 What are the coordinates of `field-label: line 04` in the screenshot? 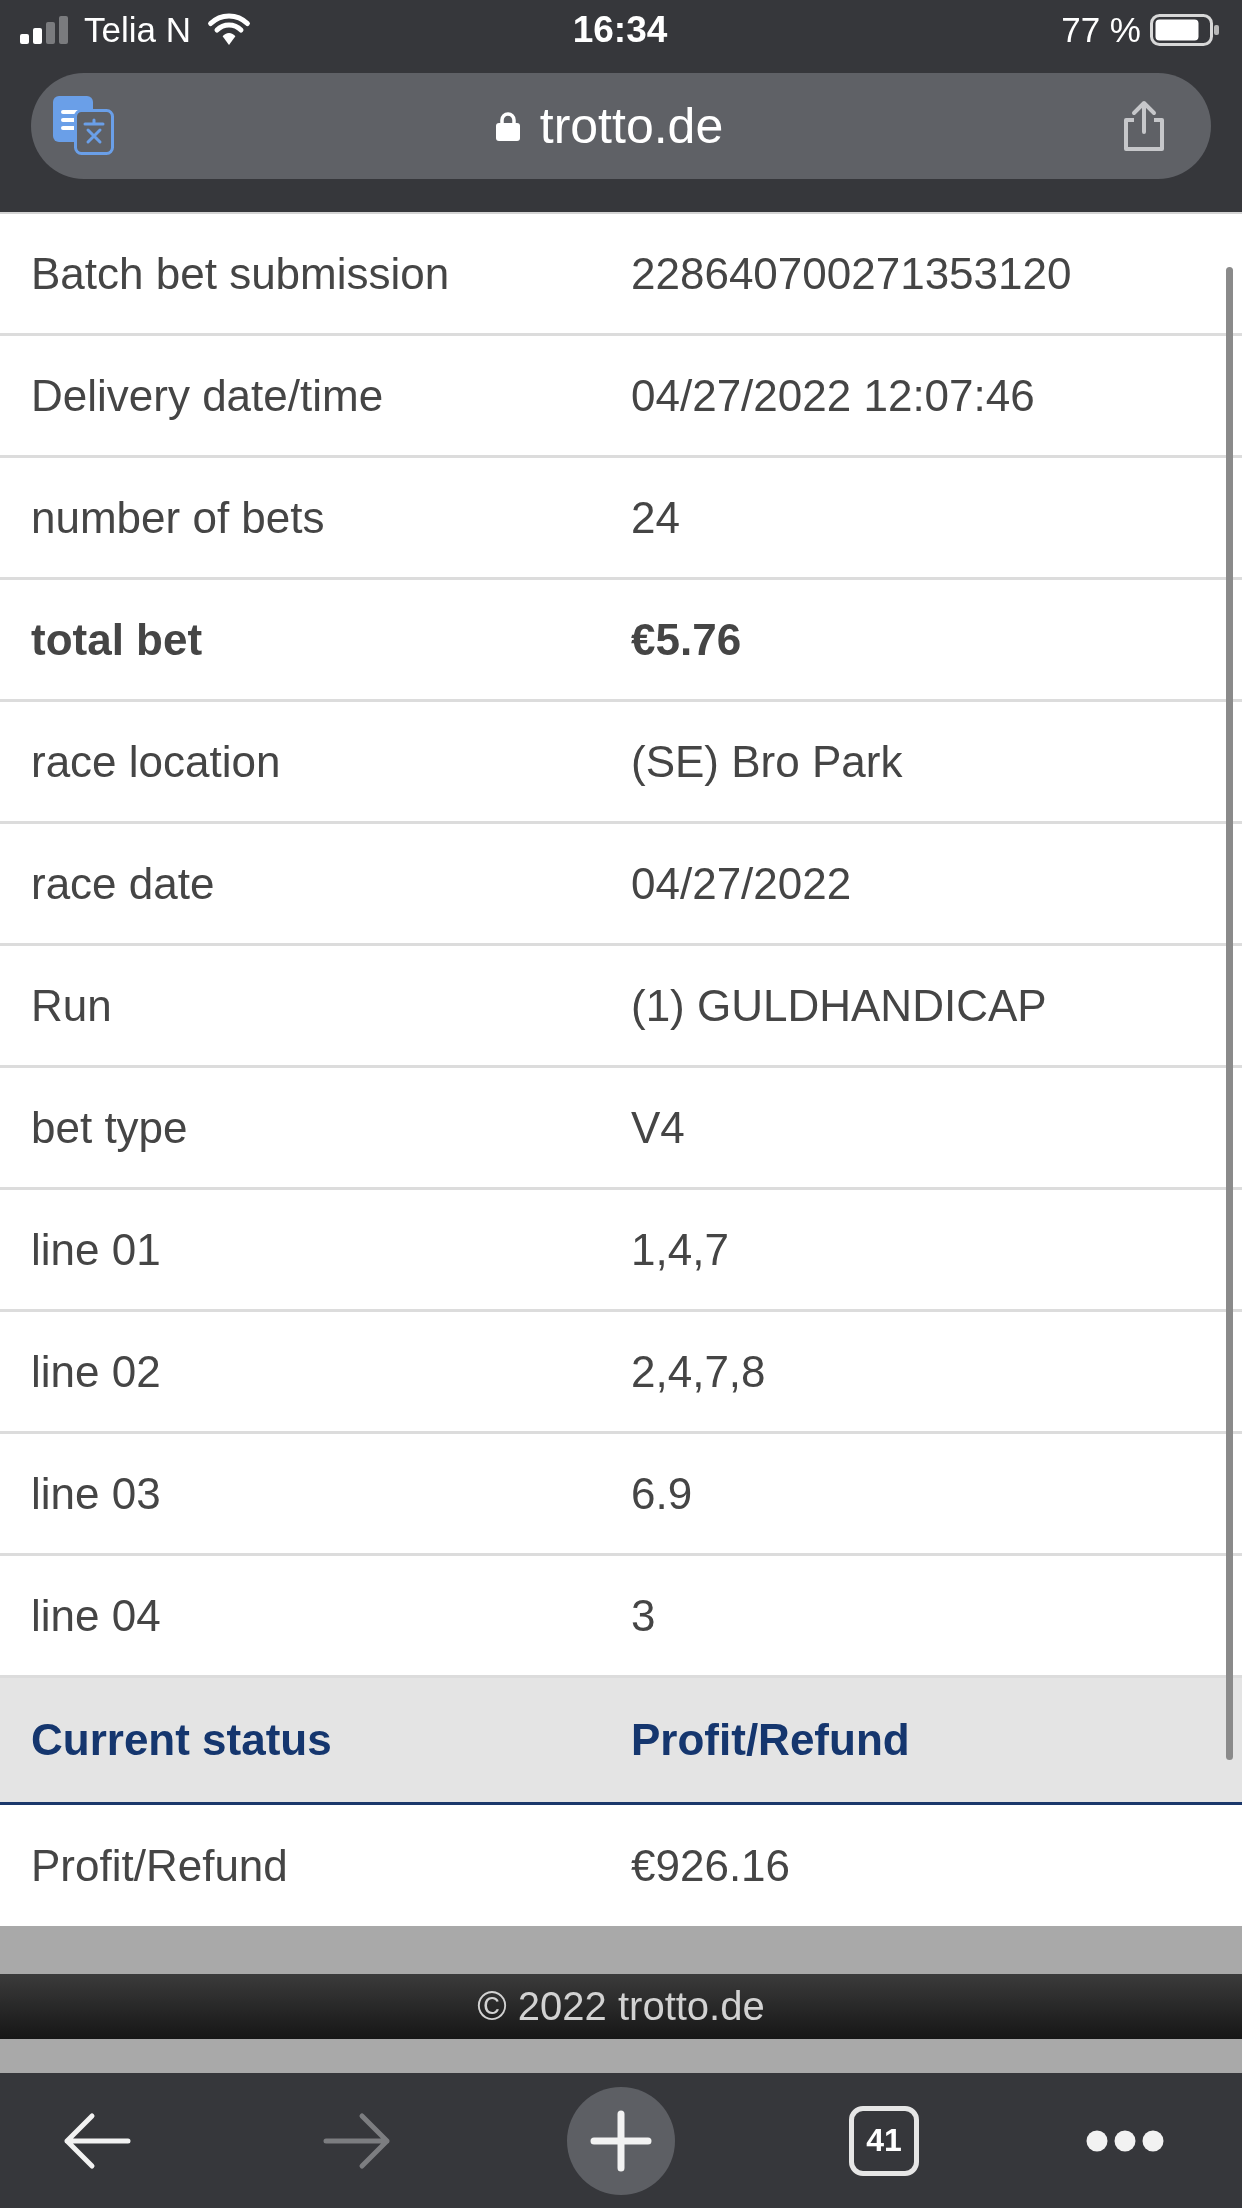 It's located at (96, 1615).